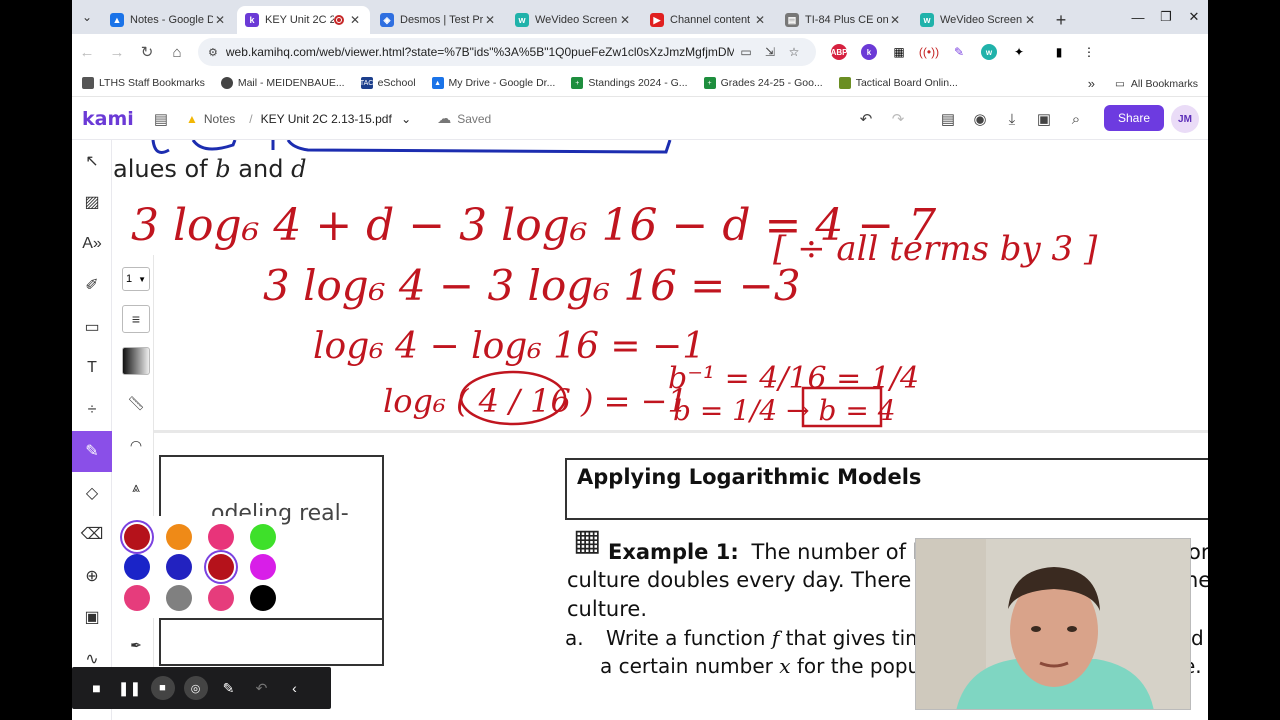  Describe the element at coordinates (92, 410) in the screenshot. I see `equation-icon: ÷` at that location.